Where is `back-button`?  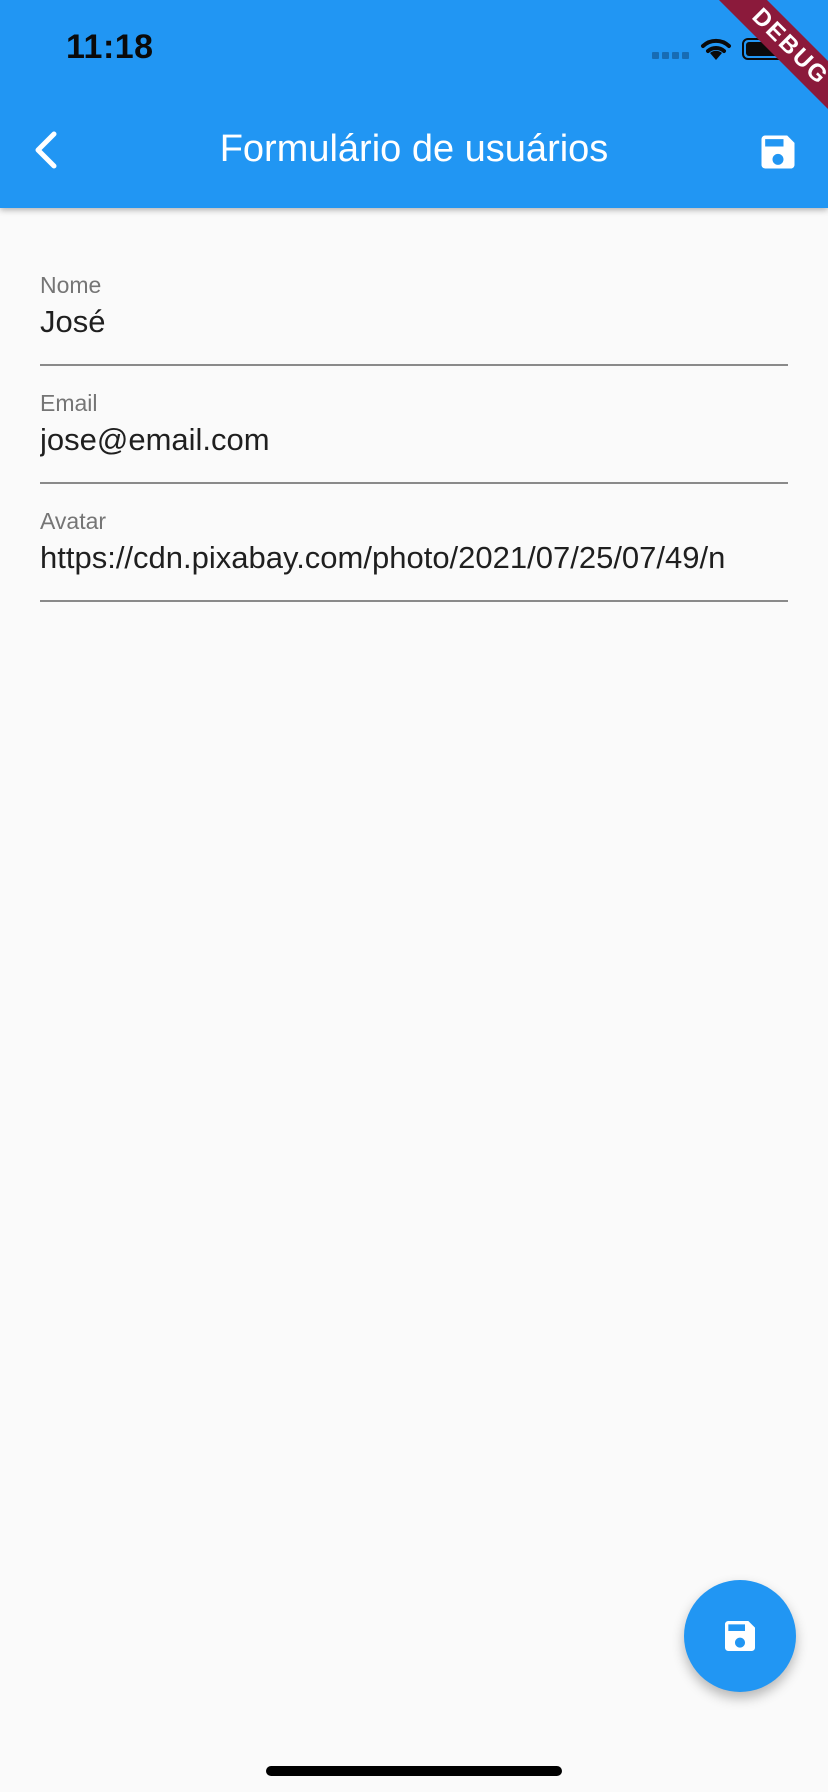 back-button is located at coordinates (48, 150).